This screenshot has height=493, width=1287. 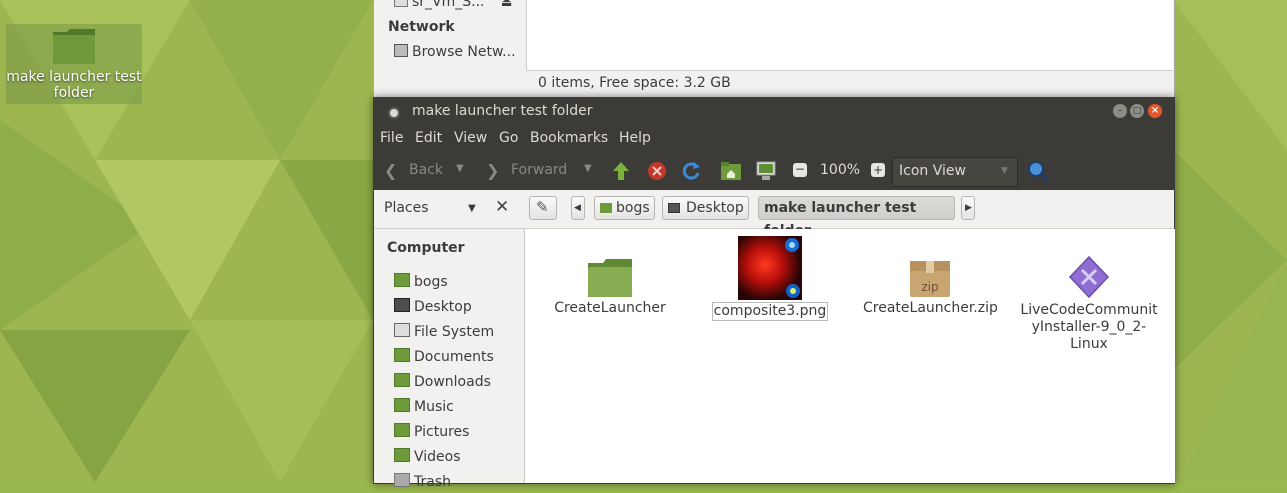 What do you see at coordinates (543, 208) in the screenshot?
I see `edit-location-button: ✎` at bounding box center [543, 208].